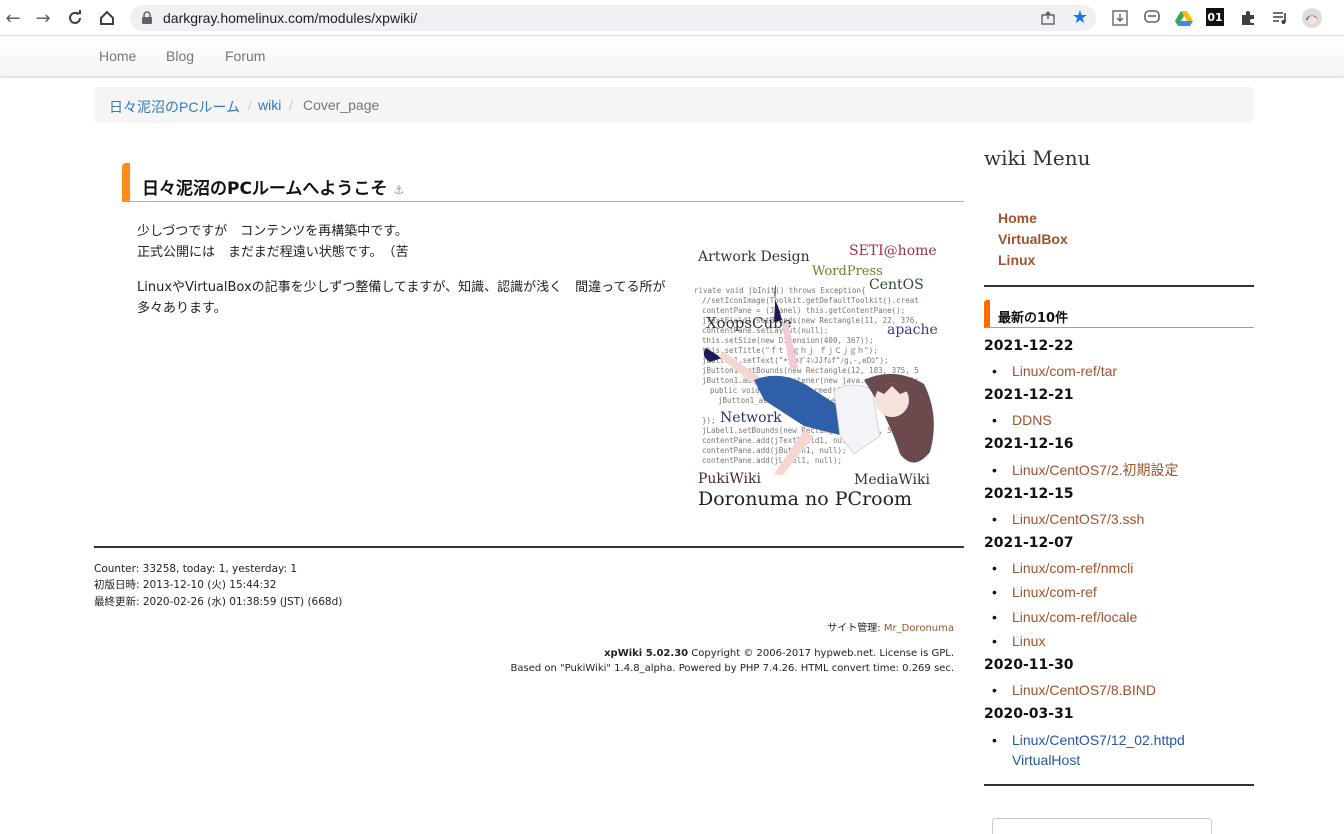 The width and height of the screenshot is (1344, 834). Describe the element at coordinates (1019, 641) in the screenshot. I see `recent-link: Linux` at that location.